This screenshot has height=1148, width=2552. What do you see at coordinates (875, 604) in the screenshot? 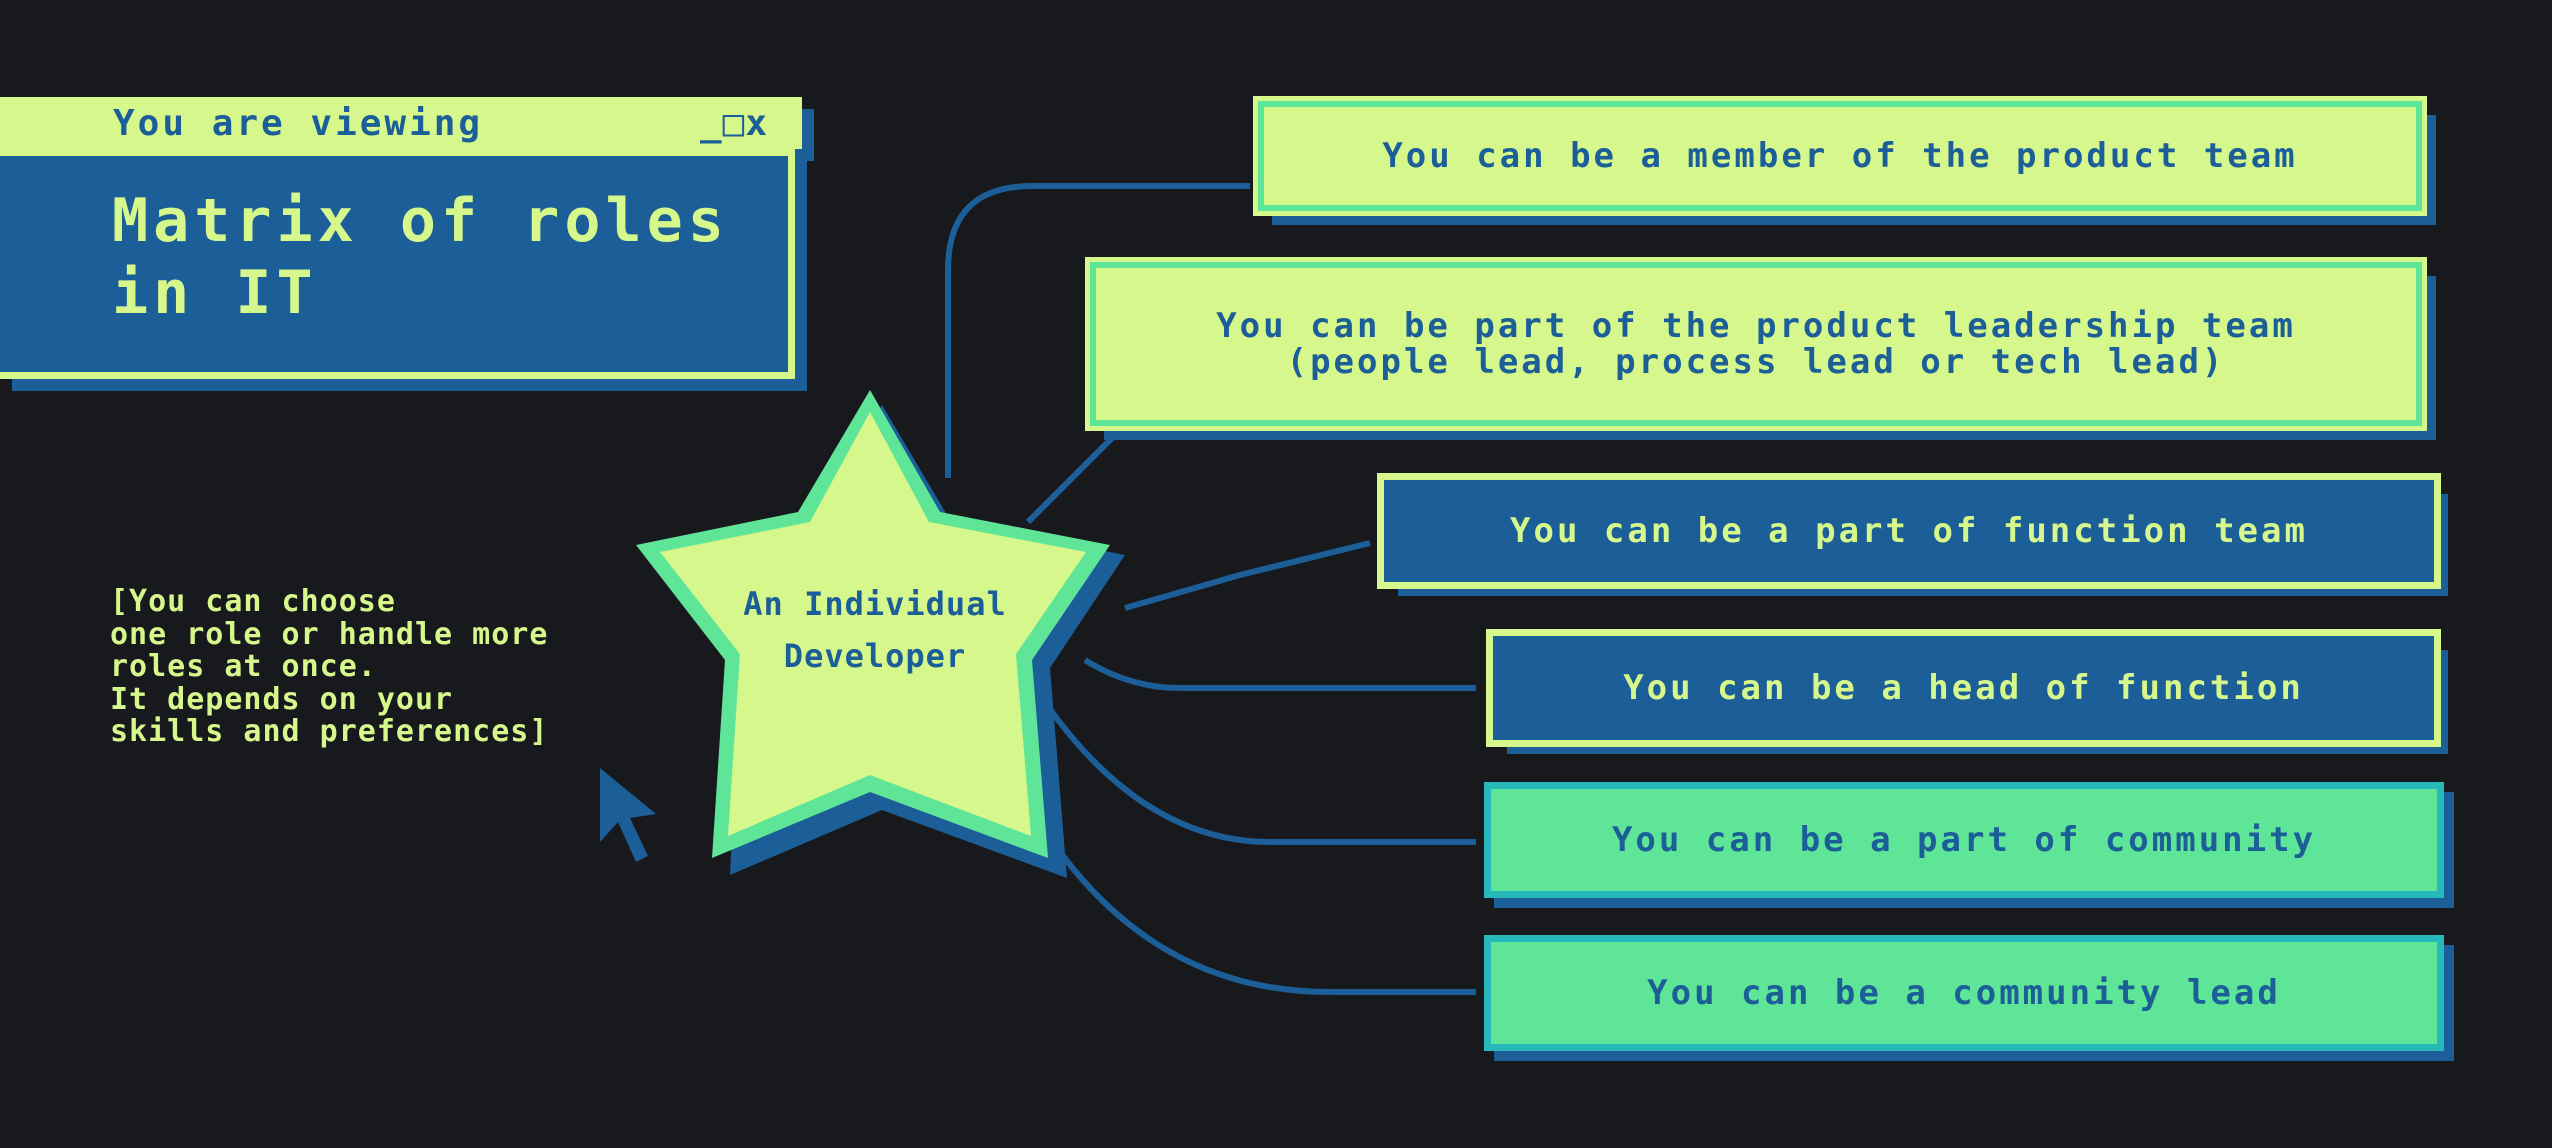
I see `star-label-line-1: An Individual` at bounding box center [875, 604].